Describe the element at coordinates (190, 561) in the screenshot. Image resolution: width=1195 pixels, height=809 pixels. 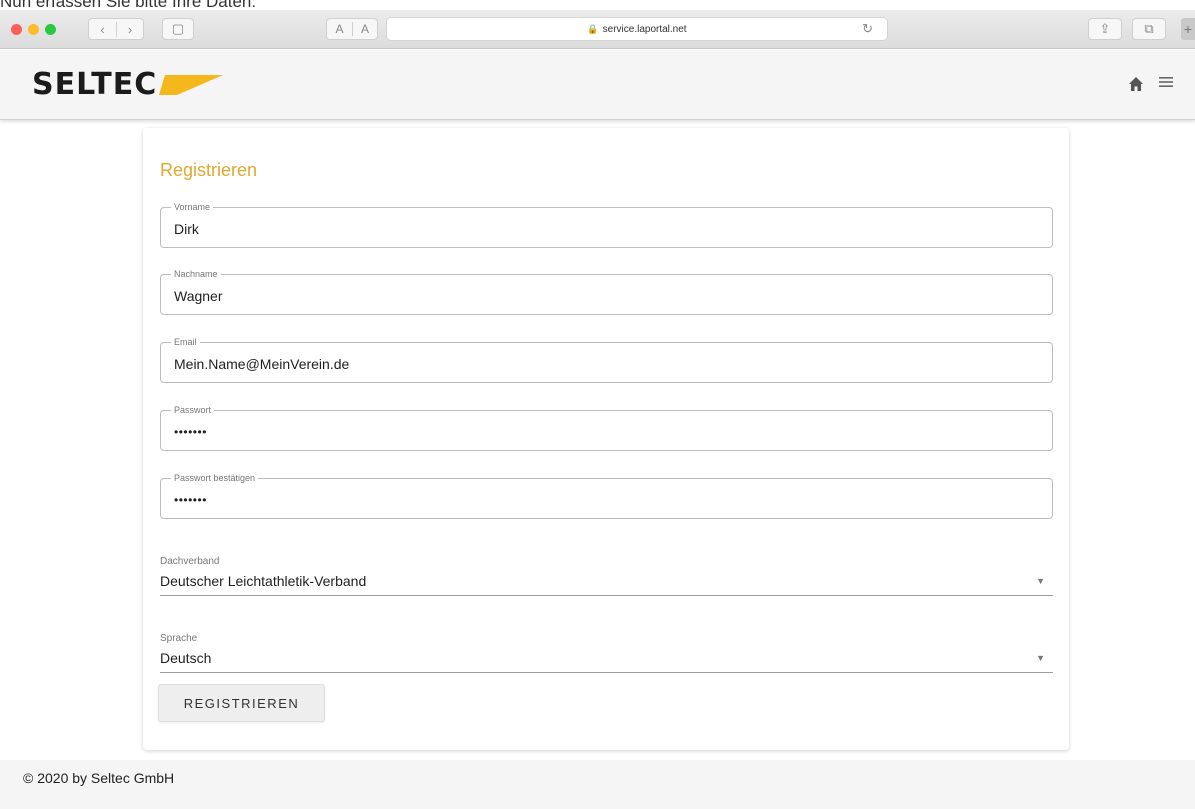
I see `federation-label: Dachverband` at that location.